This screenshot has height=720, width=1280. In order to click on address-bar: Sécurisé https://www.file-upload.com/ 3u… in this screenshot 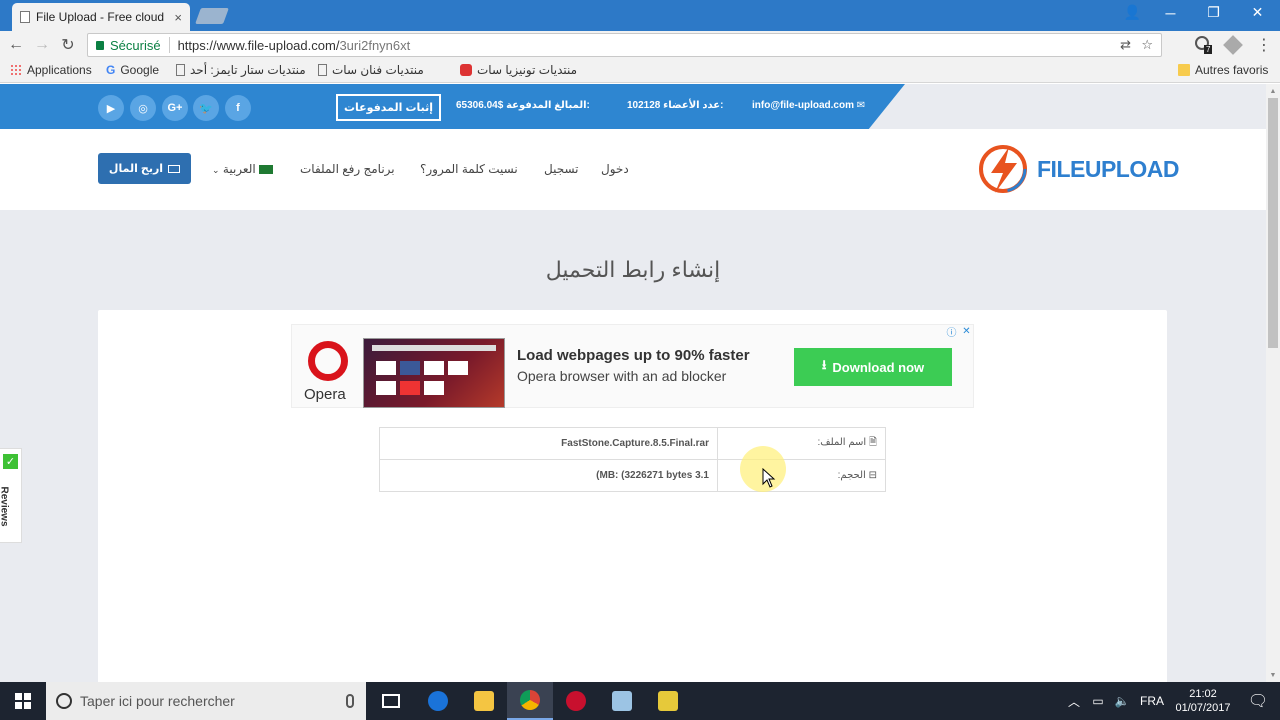, I will do `click(624, 45)`.